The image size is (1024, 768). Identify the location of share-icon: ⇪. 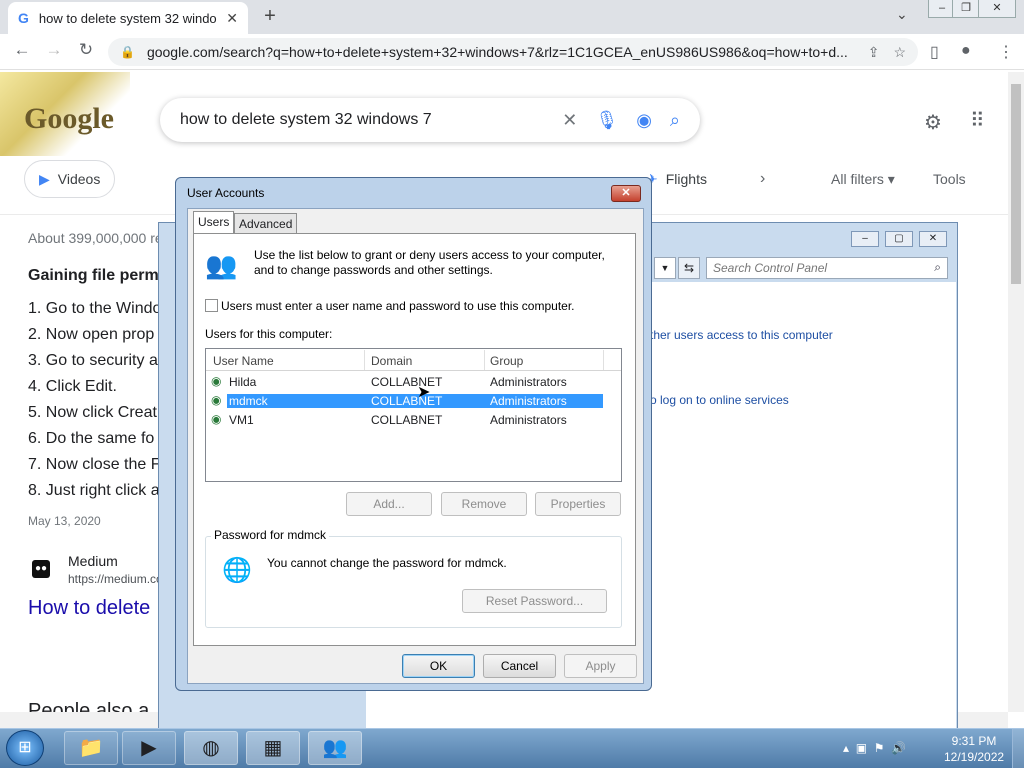
(874, 52).